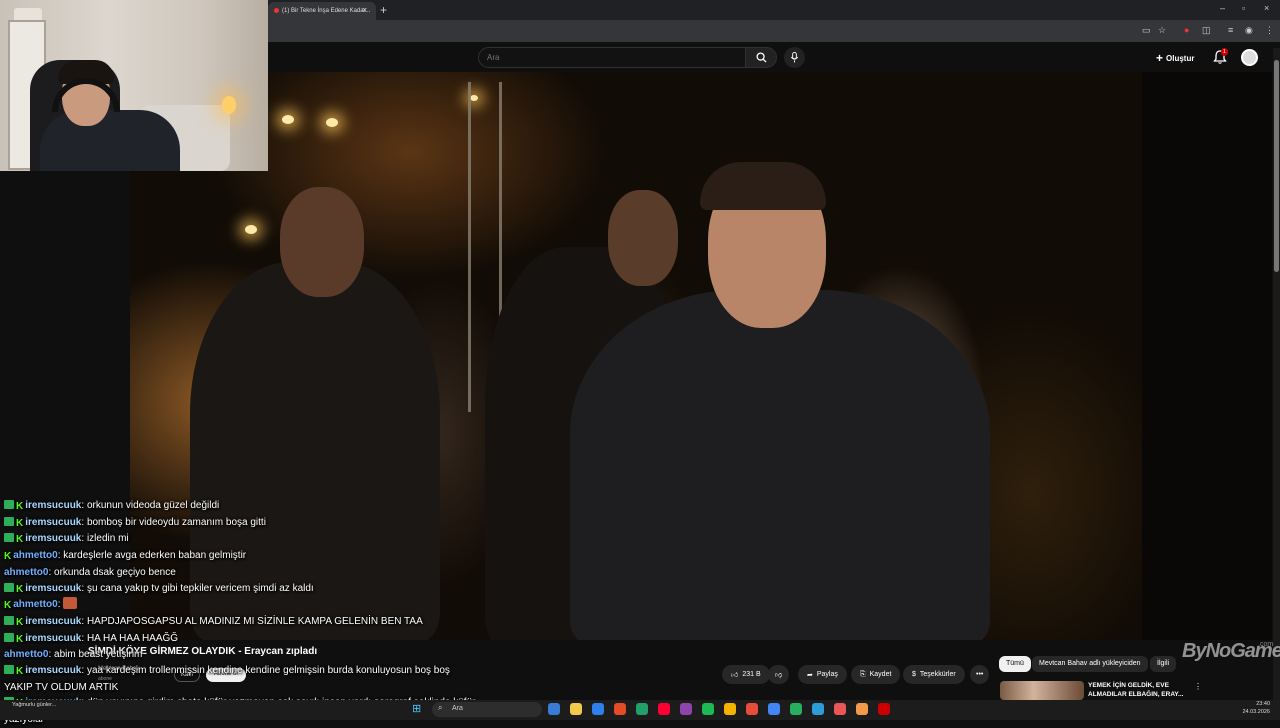  Describe the element at coordinates (70, 603) in the screenshot. I see `chat-emote-icon` at that location.